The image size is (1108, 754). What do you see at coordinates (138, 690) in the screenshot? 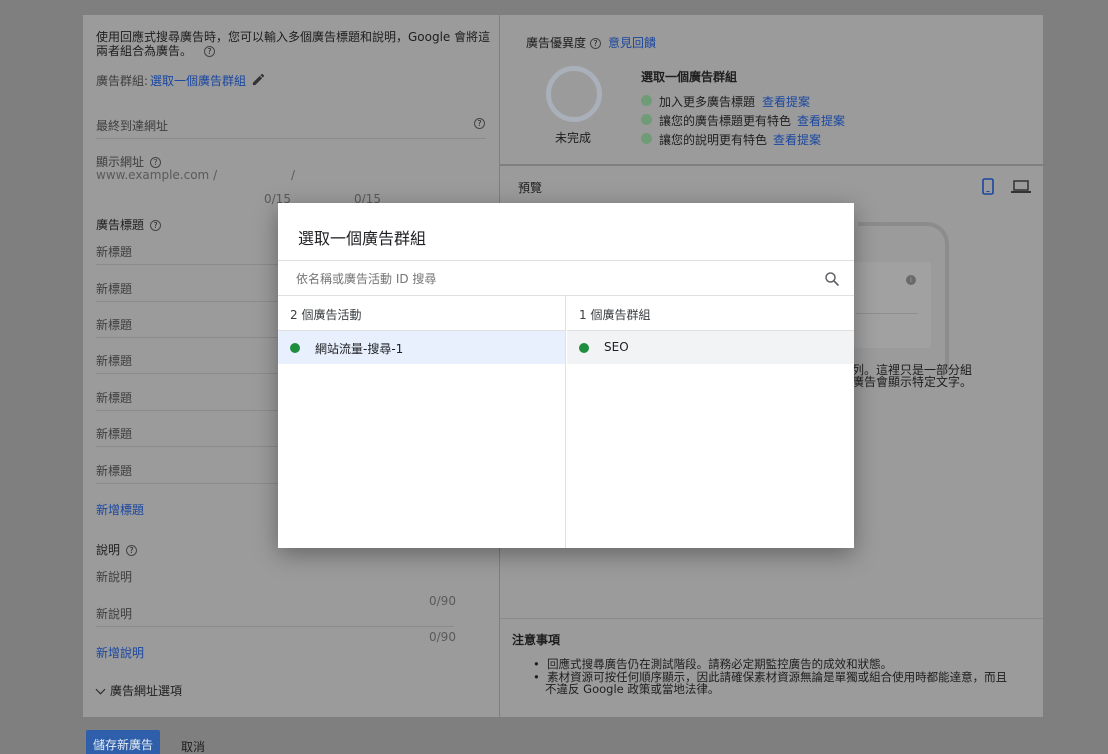
I see `url-options-toggle: 廣告網址選項` at bounding box center [138, 690].